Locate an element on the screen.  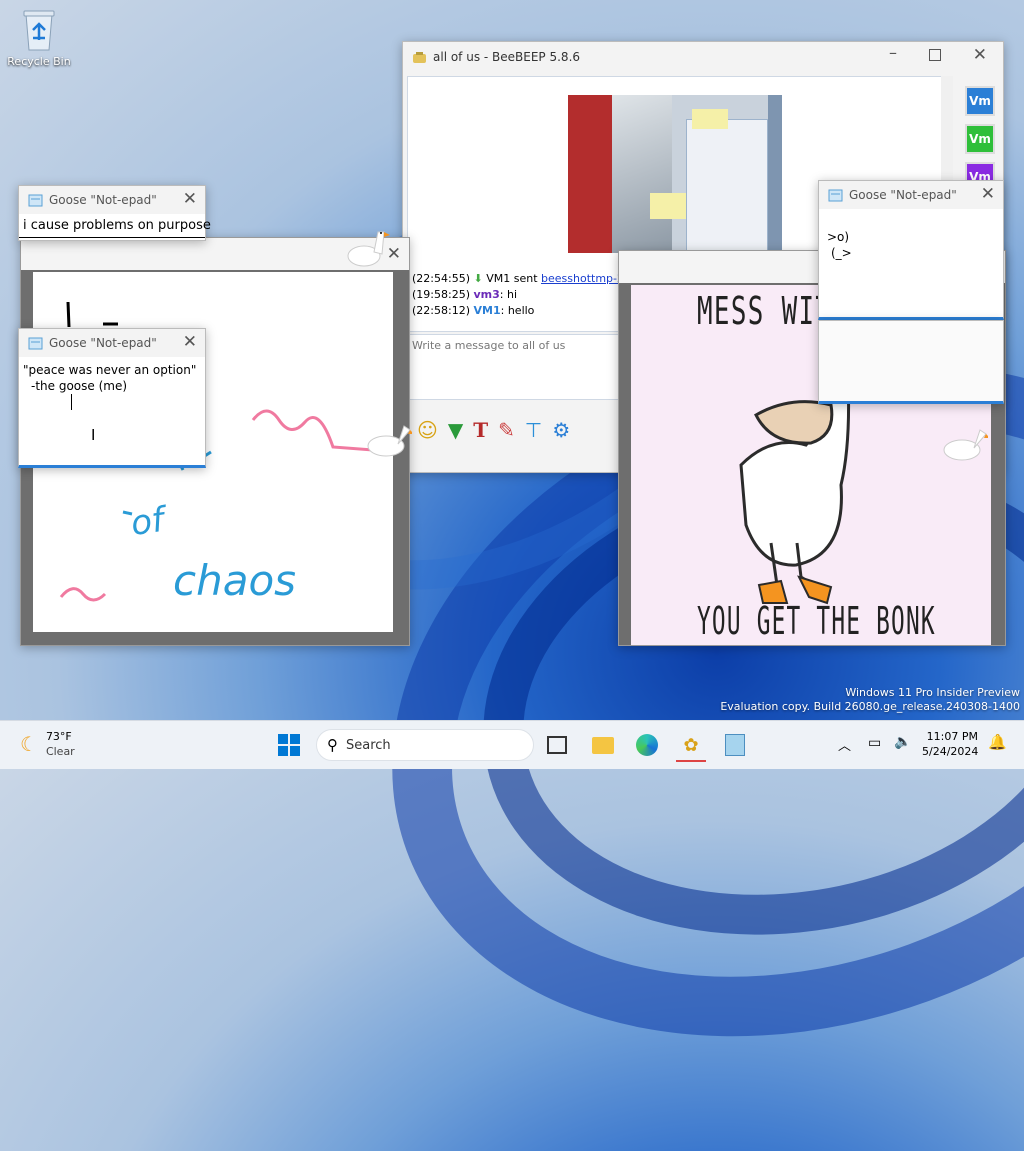
drawn-word: chaos is located at coordinates (235, 580).